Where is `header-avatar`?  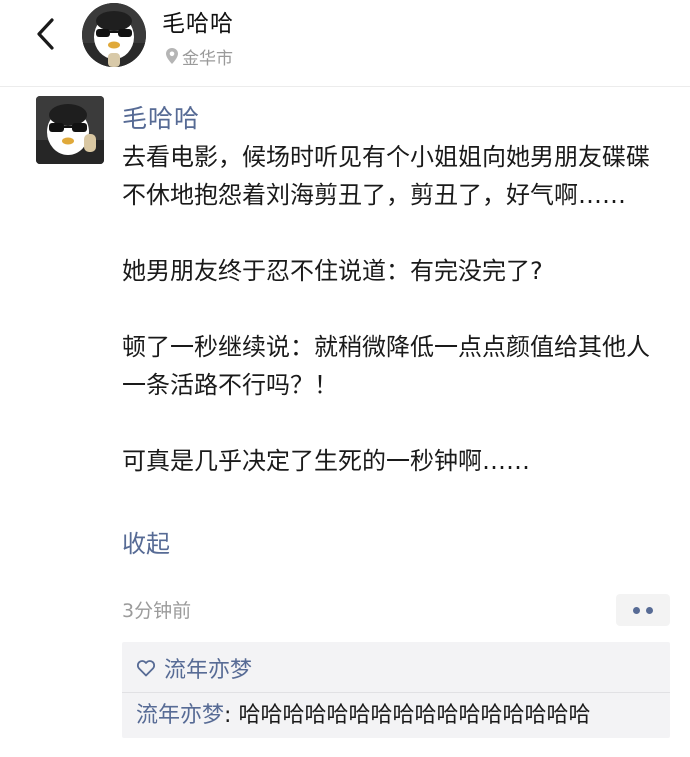
header-avatar is located at coordinates (114, 35).